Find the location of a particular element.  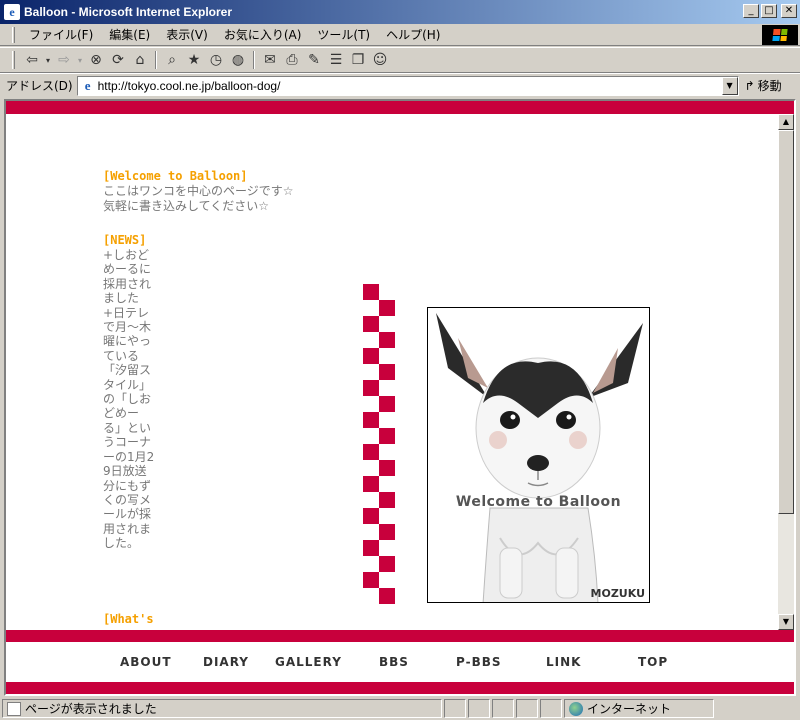

page-icon: e is located at coordinates (87, 85).